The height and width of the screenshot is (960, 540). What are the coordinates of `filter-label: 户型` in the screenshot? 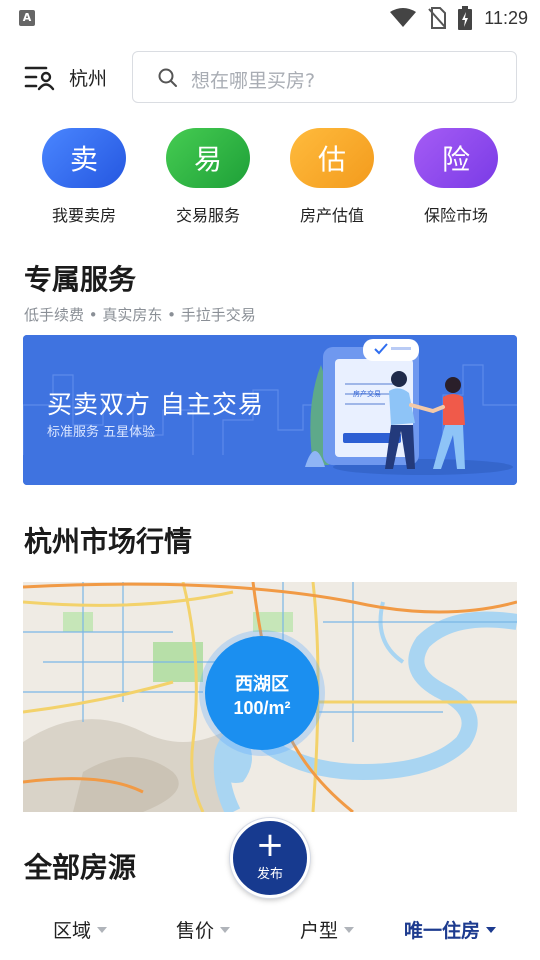 It's located at (319, 931).